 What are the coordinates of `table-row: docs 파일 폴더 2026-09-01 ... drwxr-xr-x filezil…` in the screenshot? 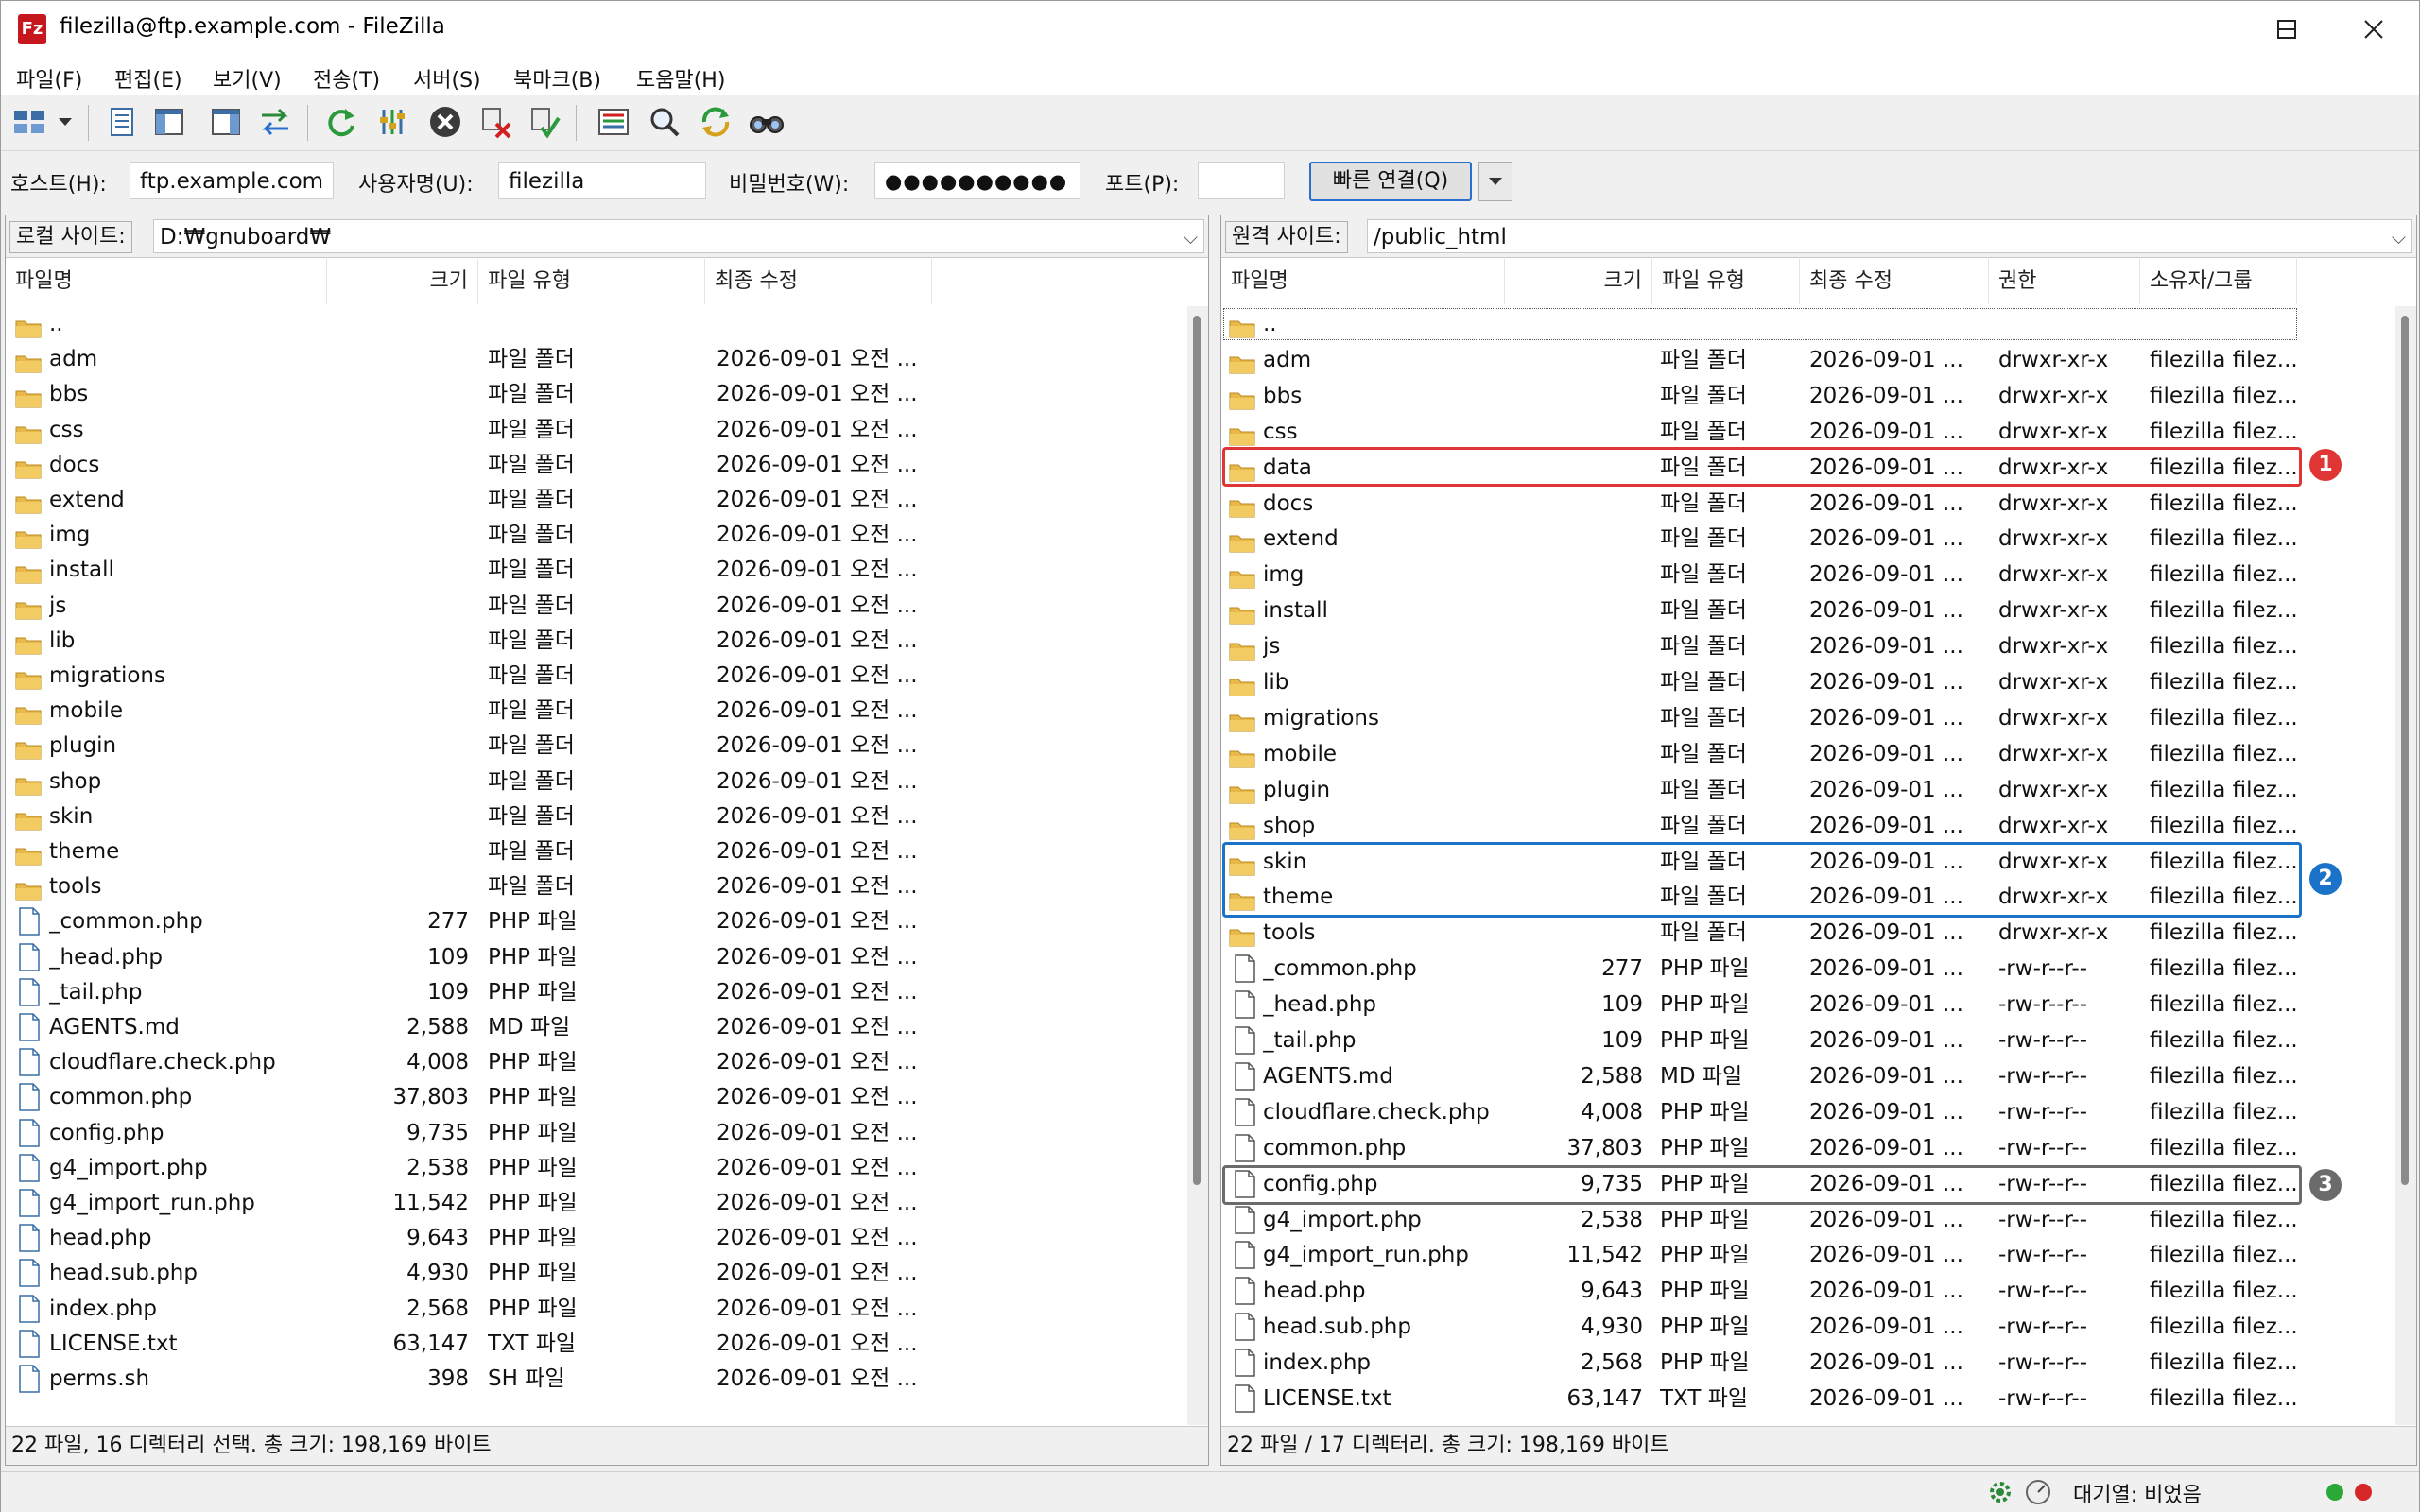 It's located at (1760, 504).